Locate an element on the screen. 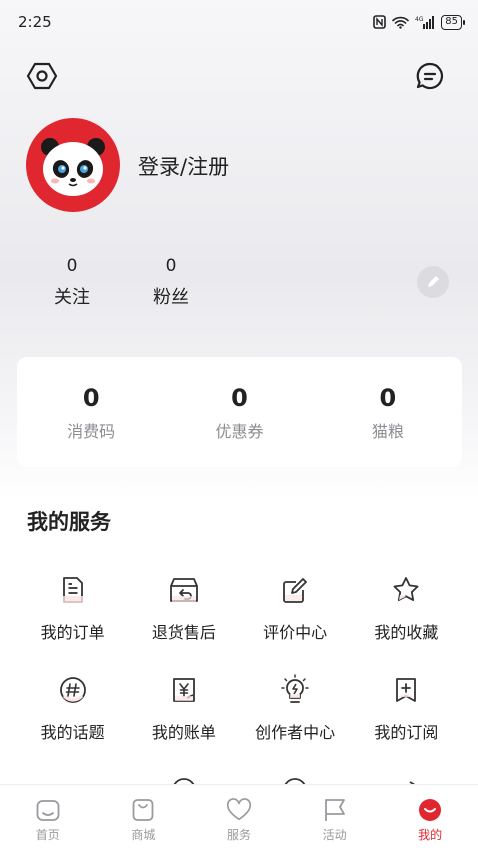 This screenshot has height=850, width=478. tab-label: 首页 is located at coordinates (47, 835).